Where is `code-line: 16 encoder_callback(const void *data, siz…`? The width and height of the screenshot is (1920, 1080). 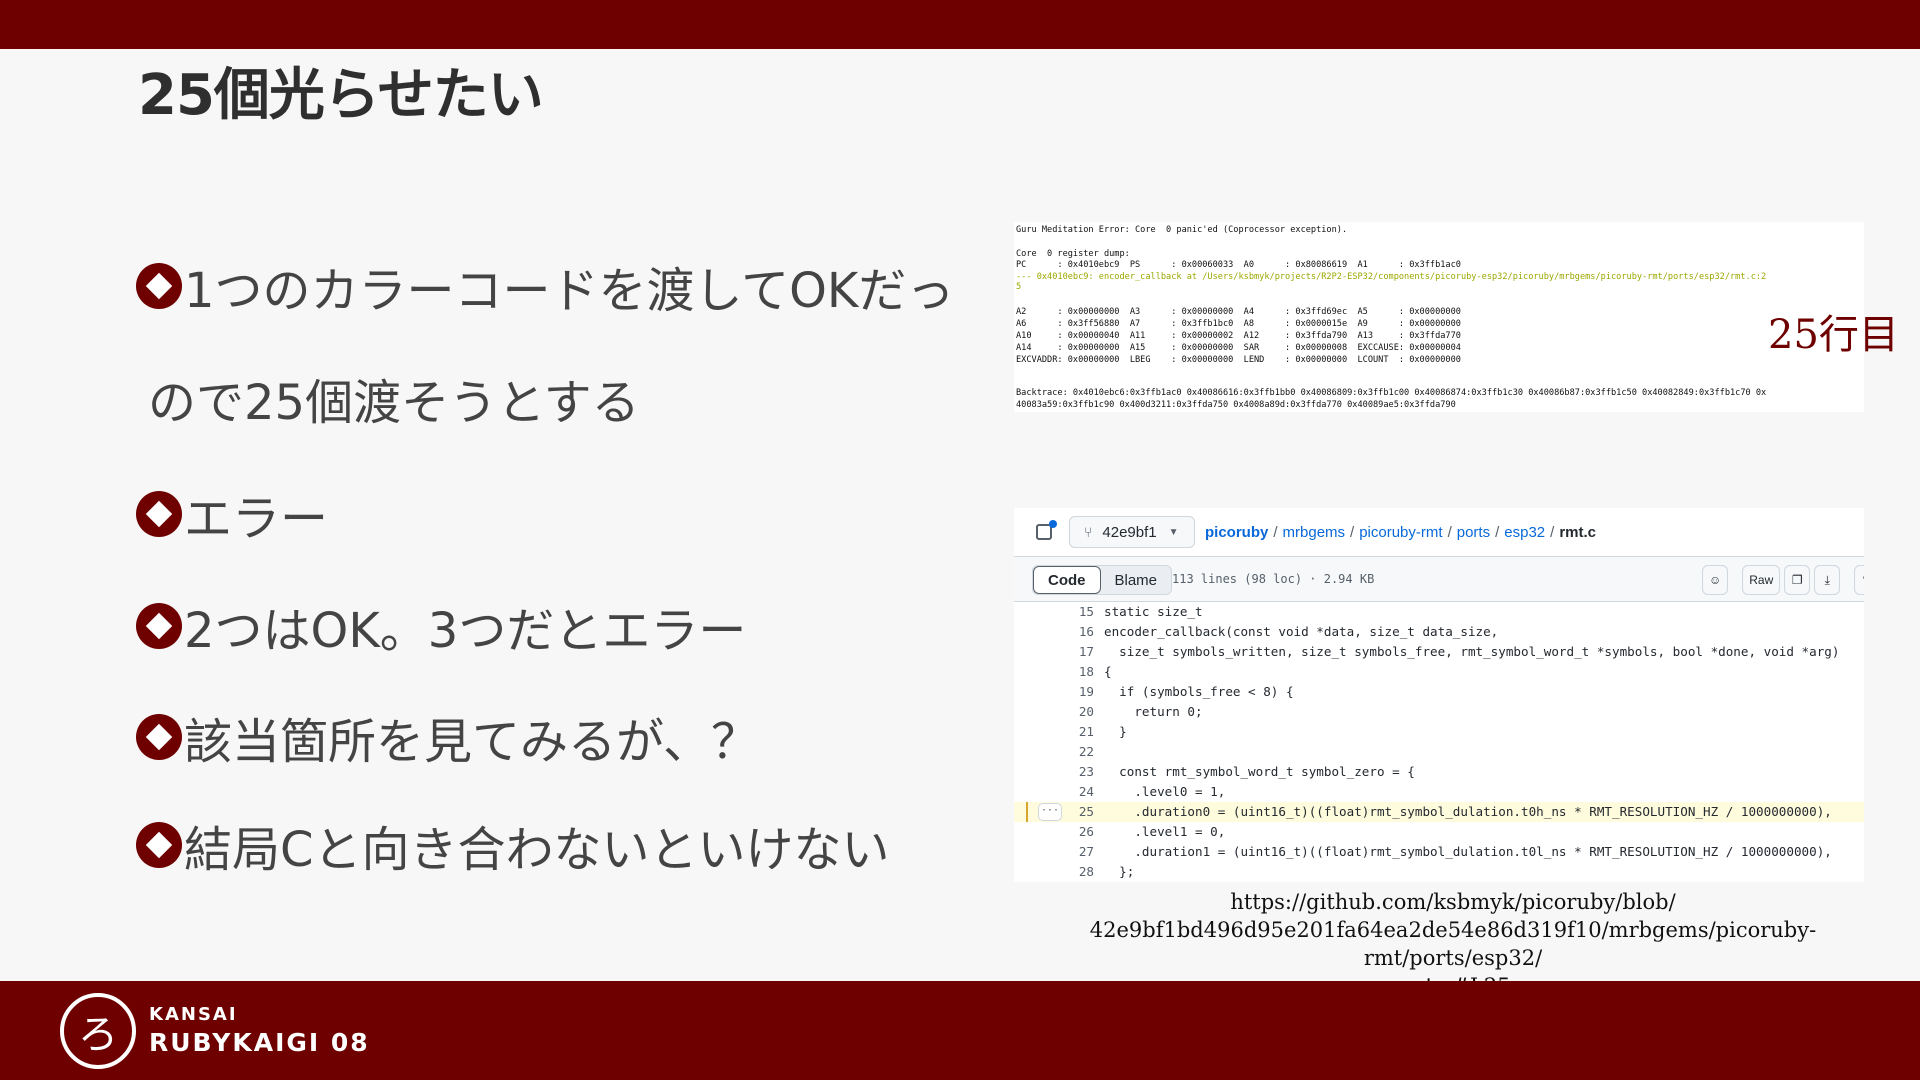 code-line: 16 encoder_callback(const void *data, siz… is located at coordinates (1288, 631).